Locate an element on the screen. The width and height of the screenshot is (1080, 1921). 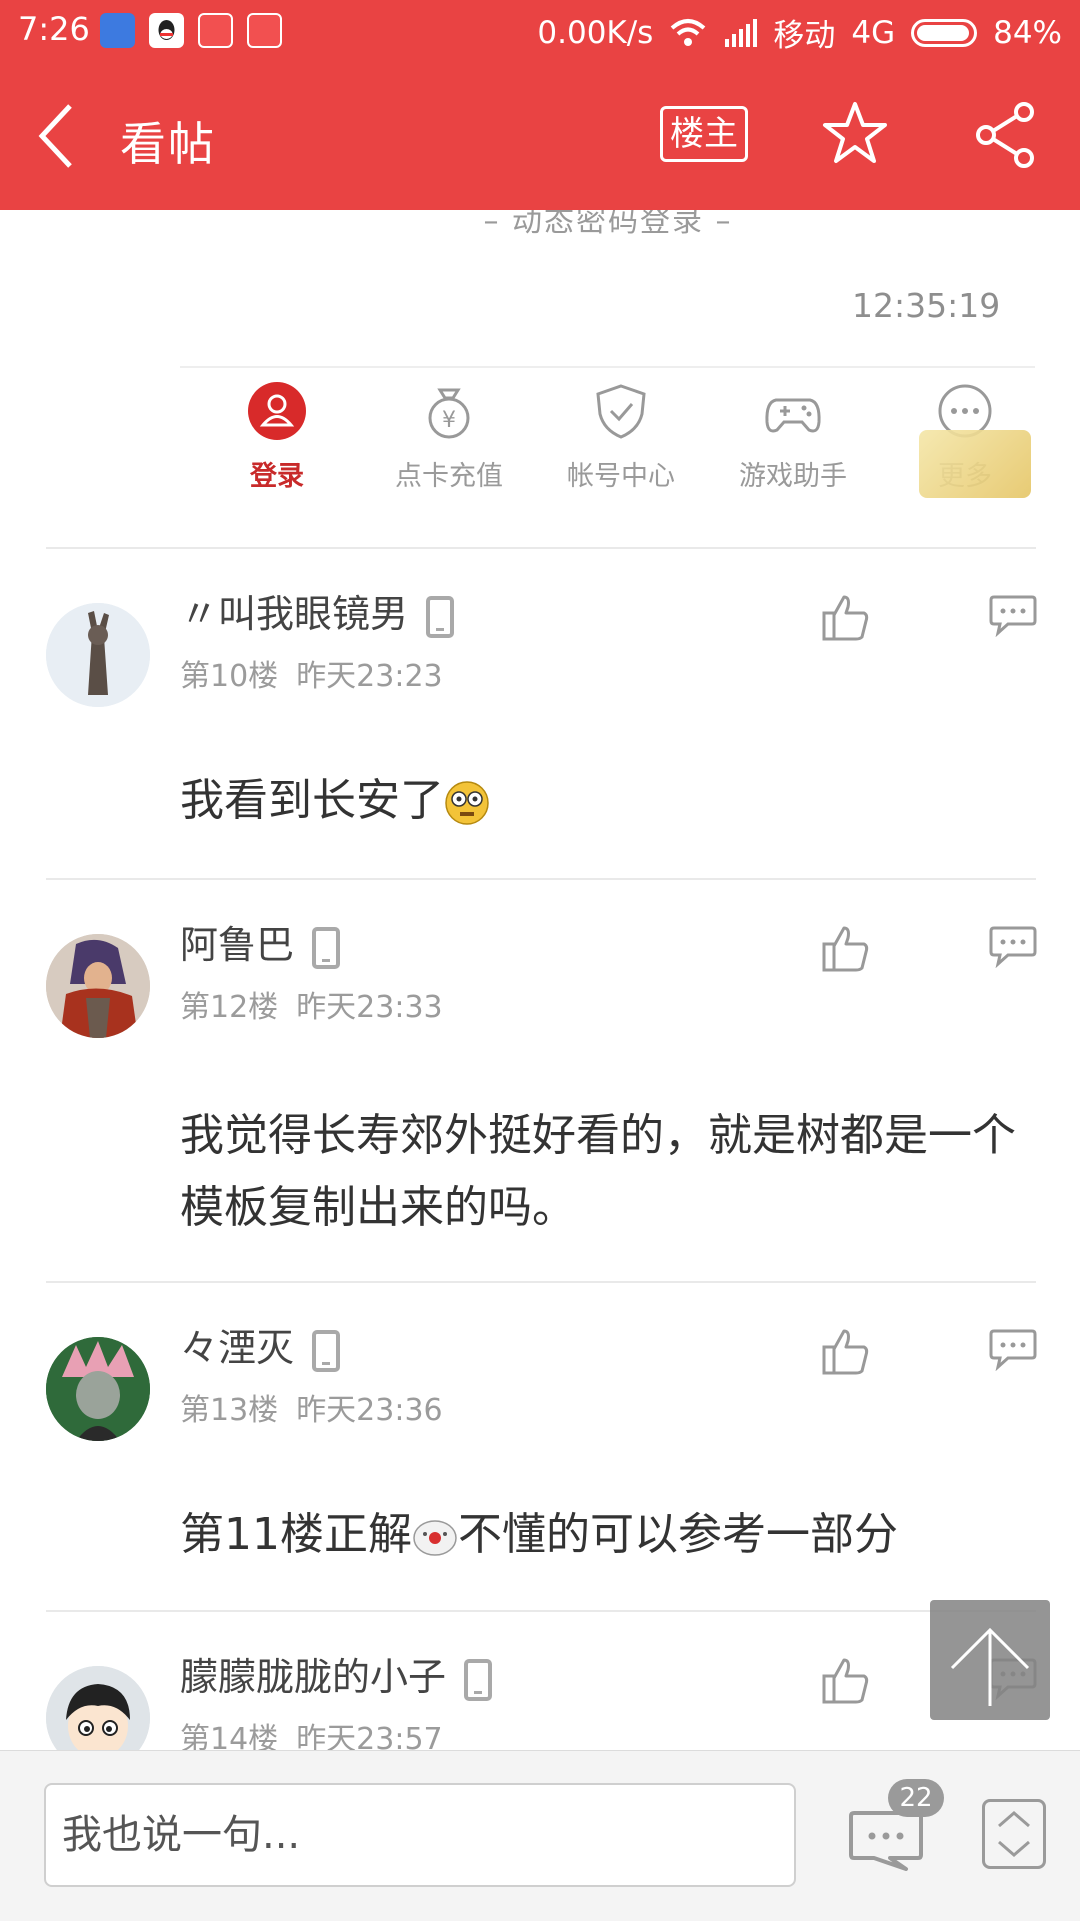
carrier: 移动 is located at coordinates (804, 36).